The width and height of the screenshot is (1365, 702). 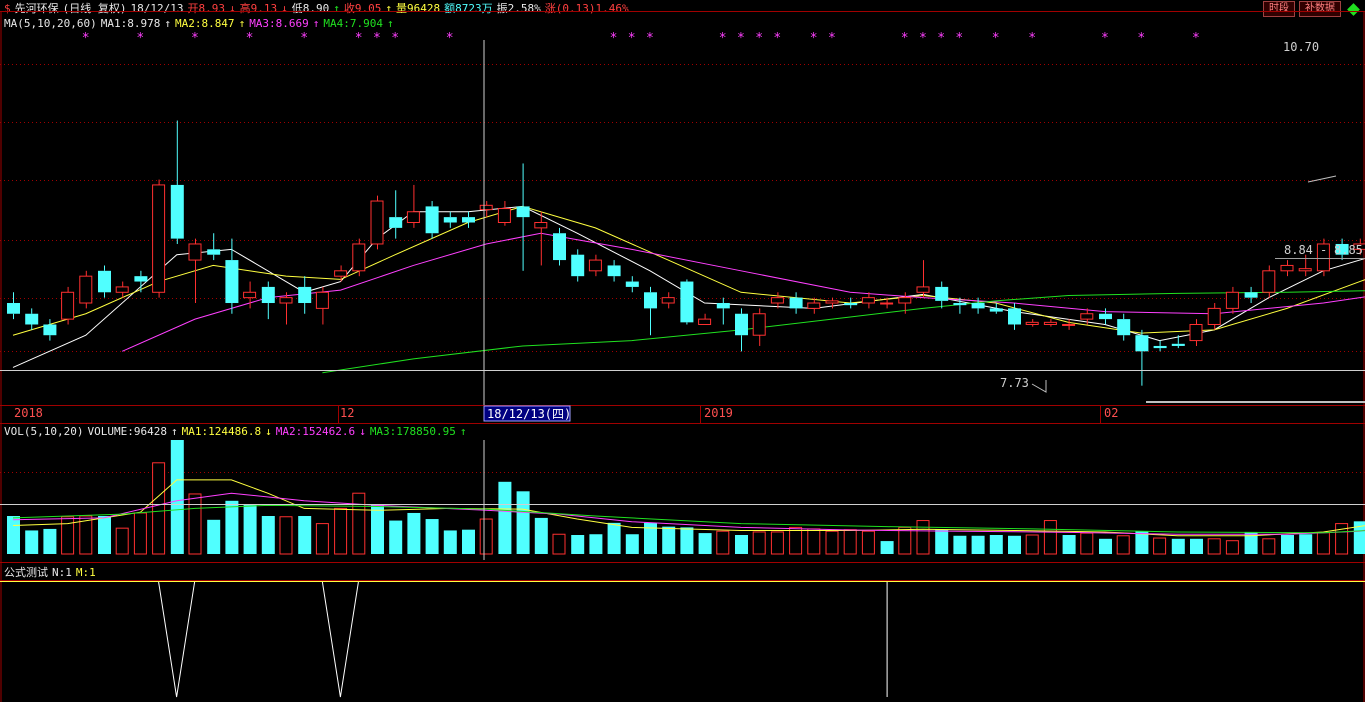 What do you see at coordinates (529, 414) in the screenshot?
I see `cursor-date-label: 18/12/13(四)` at bounding box center [529, 414].